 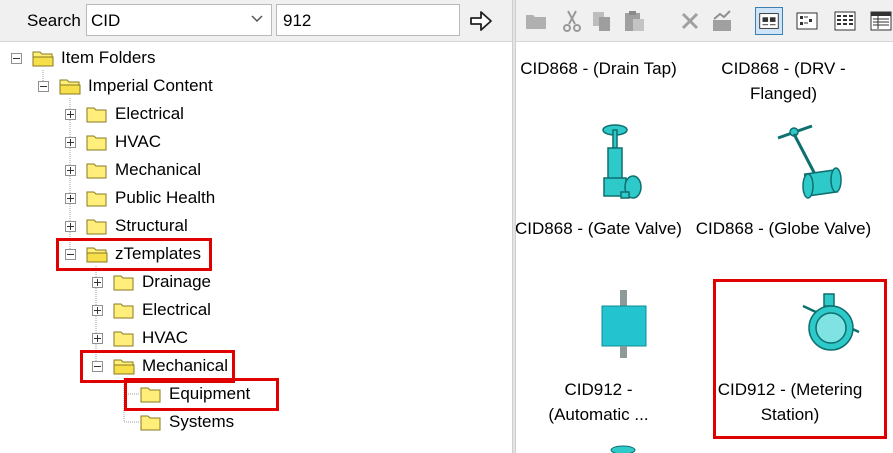 I want to click on item-drv-flanged: CID868 - (DRV - Flanged), so click(x=783, y=81).